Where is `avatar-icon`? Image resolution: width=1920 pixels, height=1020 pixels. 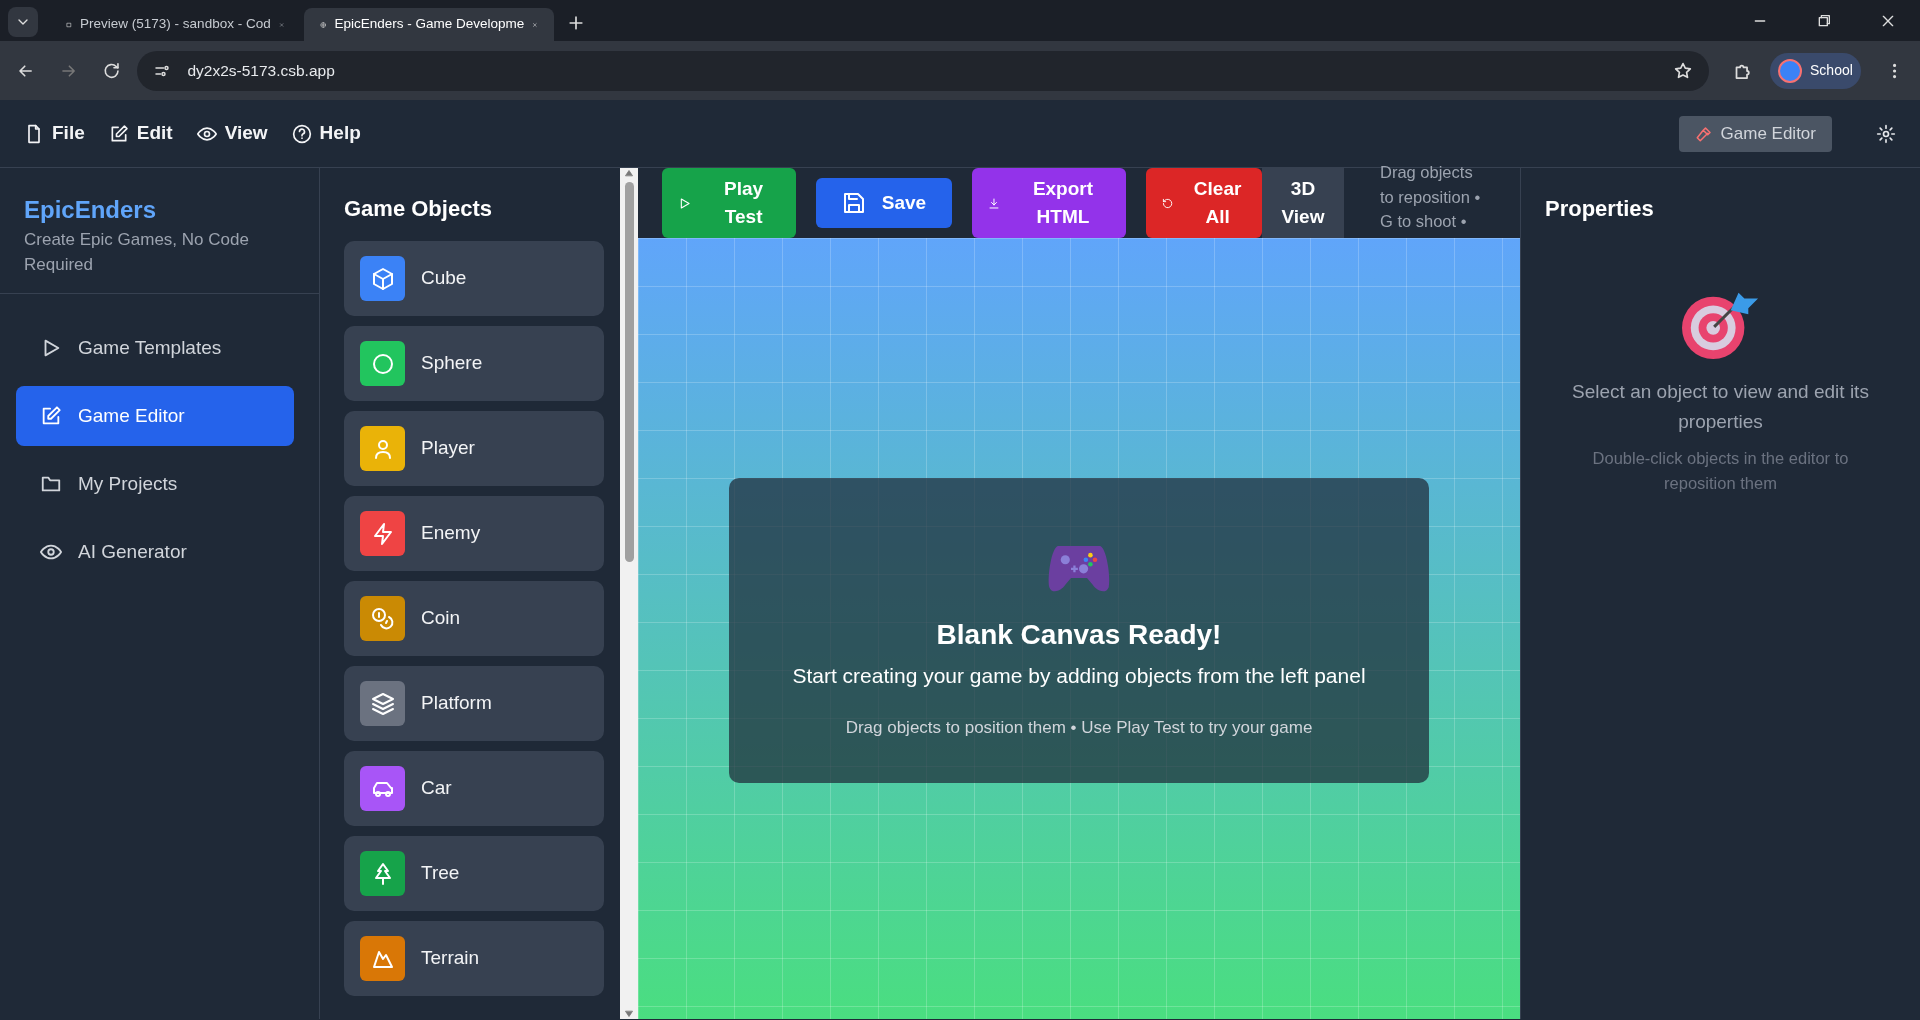
avatar-icon is located at coordinates (1790, 70).